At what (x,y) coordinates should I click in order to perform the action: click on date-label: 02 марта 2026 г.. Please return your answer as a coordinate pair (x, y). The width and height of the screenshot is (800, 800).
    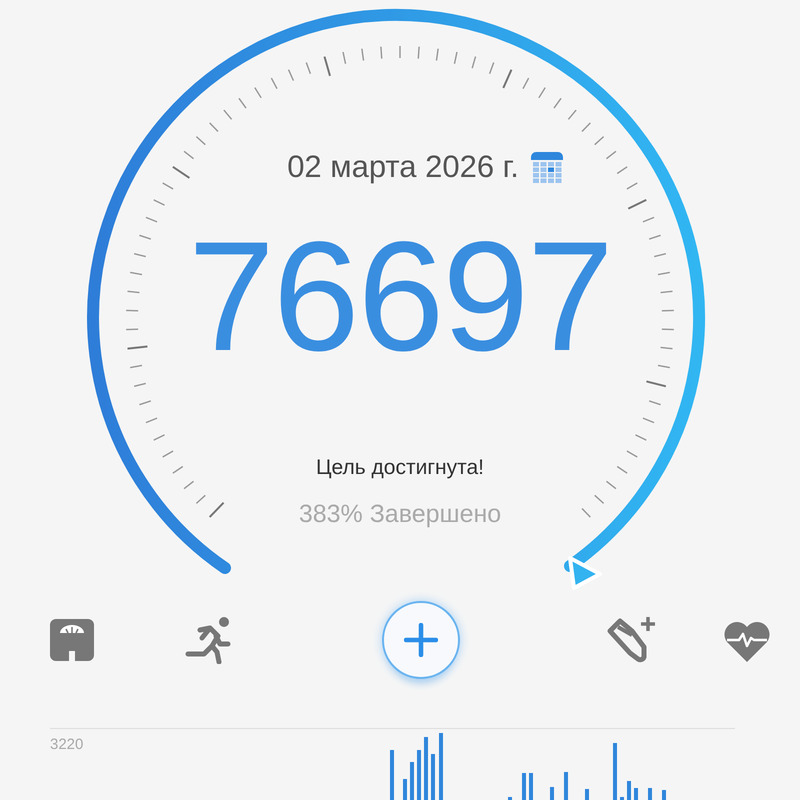
    Looking at the image, I should click on (403, 167).